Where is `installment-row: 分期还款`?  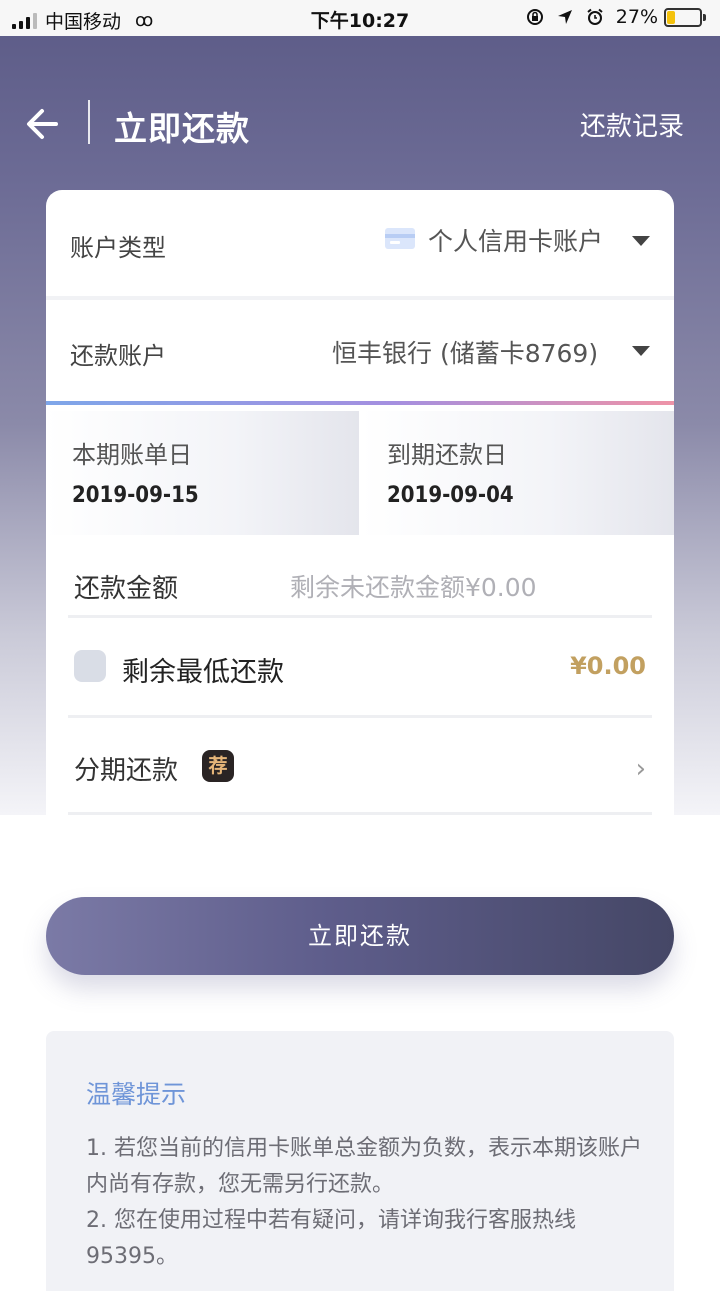 installment-row: 分期还款 is located at coordinates (360, 764).